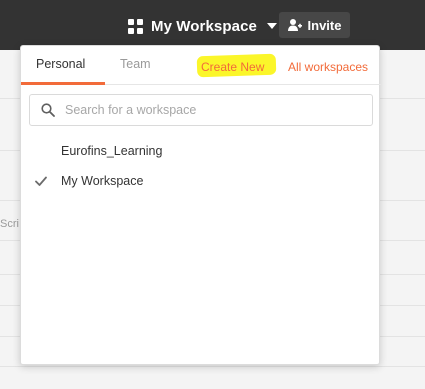  What do you see at coordinates (135, 64) in the screenshot?
I see `tab-team: Team` at bounding box center [135, 64].